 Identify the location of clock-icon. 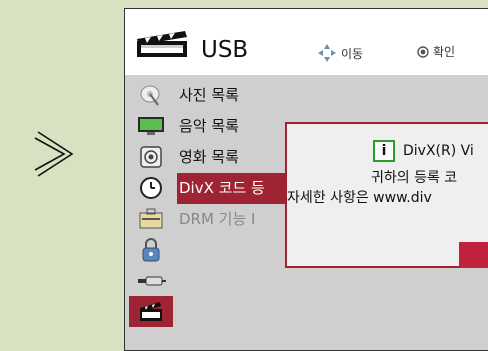
(151, 187).